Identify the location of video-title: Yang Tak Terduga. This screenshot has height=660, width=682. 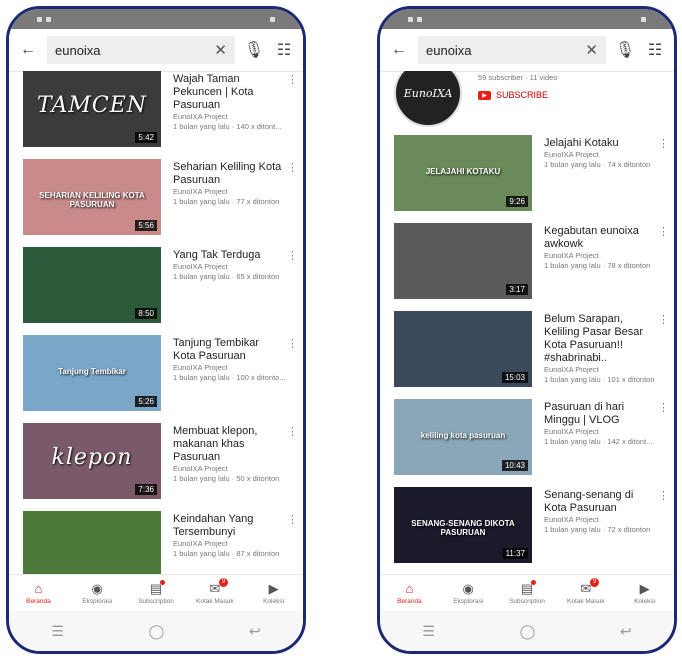
(234, 255).